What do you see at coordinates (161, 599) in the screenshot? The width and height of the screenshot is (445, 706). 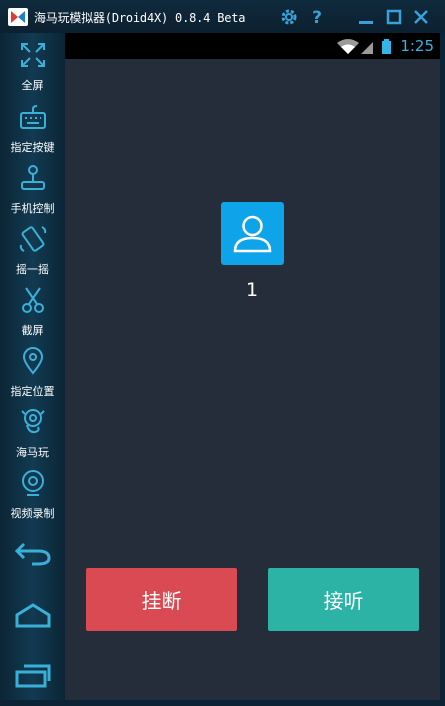 I see `hangup-button: 挂断` at bounding box center [161, 599].